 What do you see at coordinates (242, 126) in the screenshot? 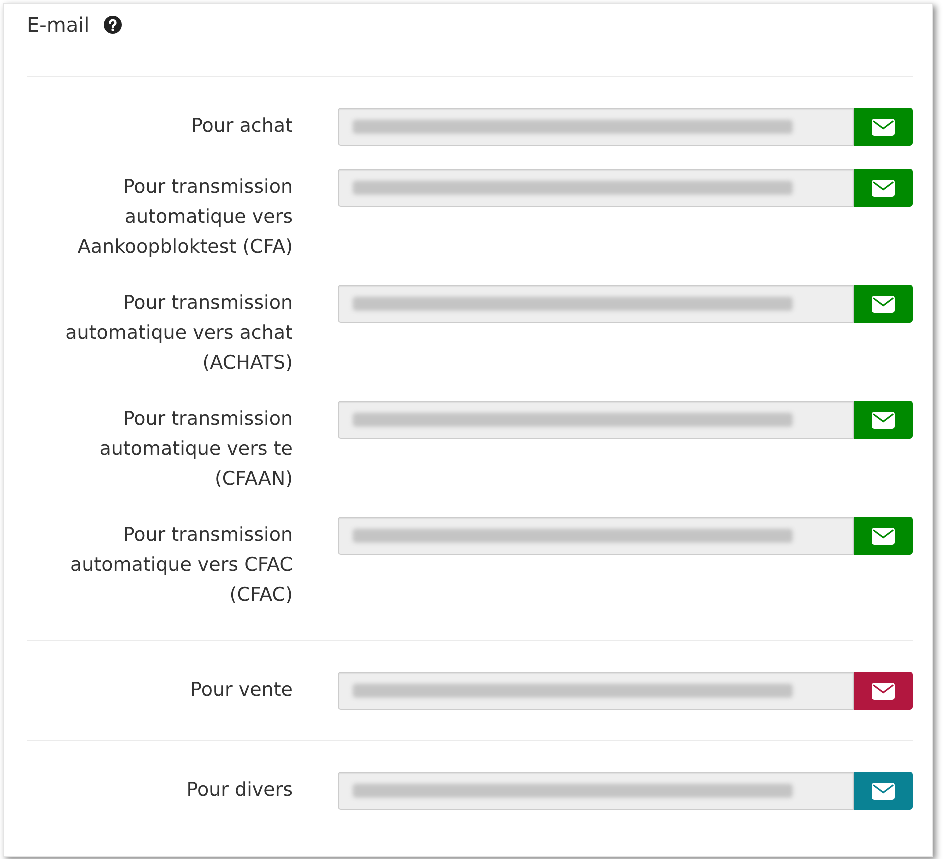
I see `field-label: Pour achat` at bounding box center [242, 126].